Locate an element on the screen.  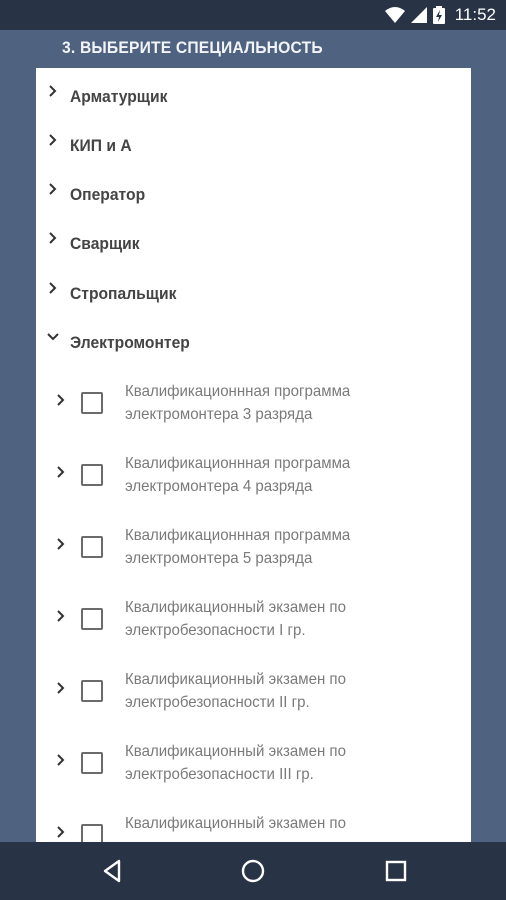
home-icon is located at coordinates (253, 871).